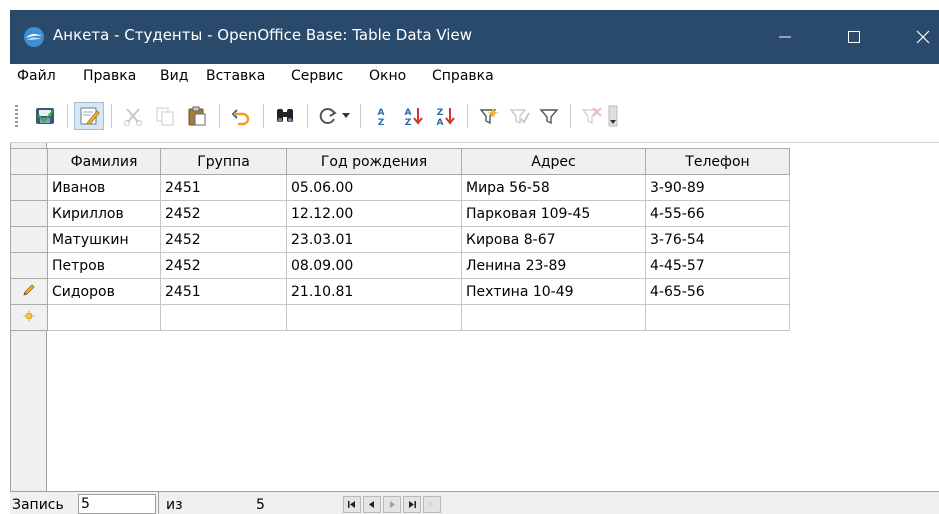  I want to click on of-label: из, so click(174, 505).